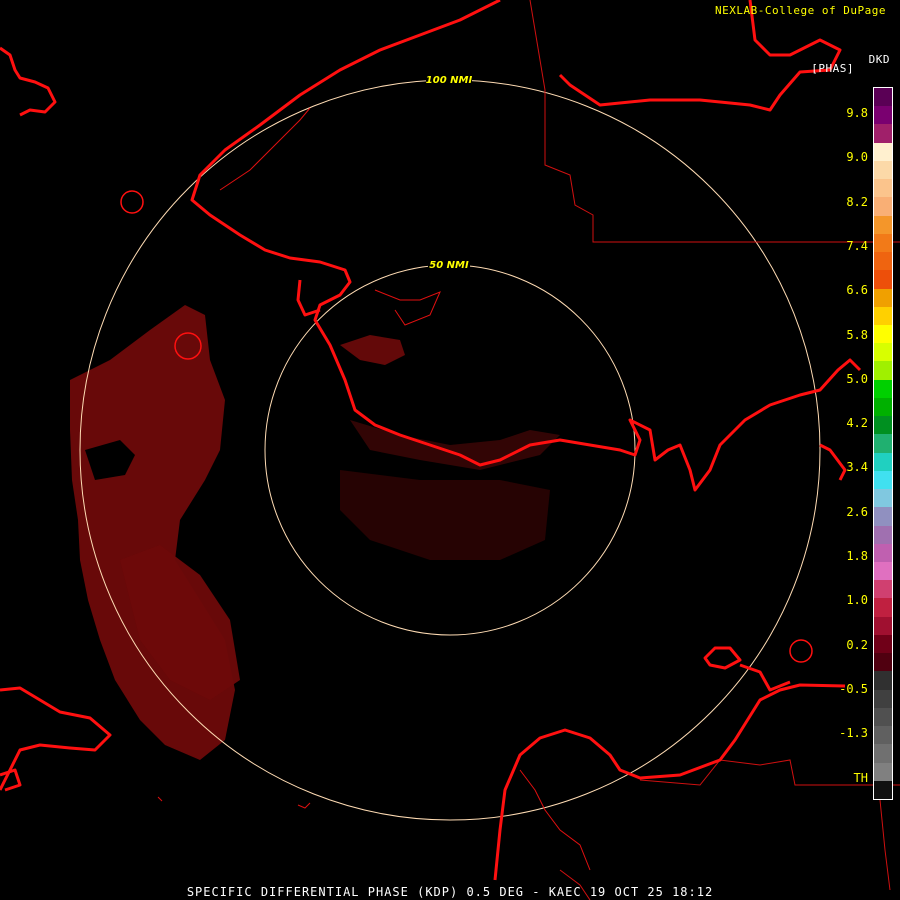 The height and width of the screenshot is (900, 900). Describe the element at coordinates (132, 202) in the screenshot. I see `lake-west` at that location.